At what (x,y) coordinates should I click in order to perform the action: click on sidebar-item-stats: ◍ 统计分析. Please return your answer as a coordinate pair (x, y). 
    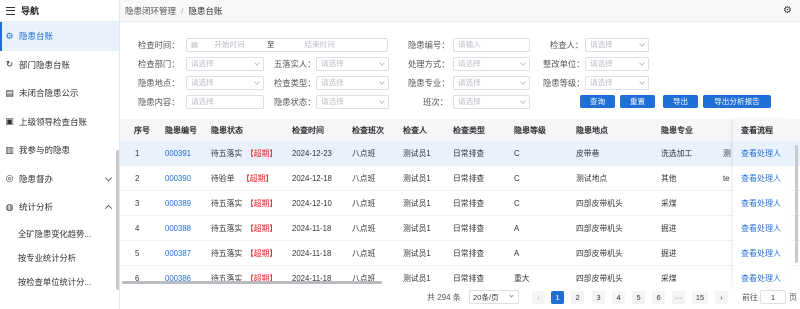
    Looking at the image, I should click on (59, 207).